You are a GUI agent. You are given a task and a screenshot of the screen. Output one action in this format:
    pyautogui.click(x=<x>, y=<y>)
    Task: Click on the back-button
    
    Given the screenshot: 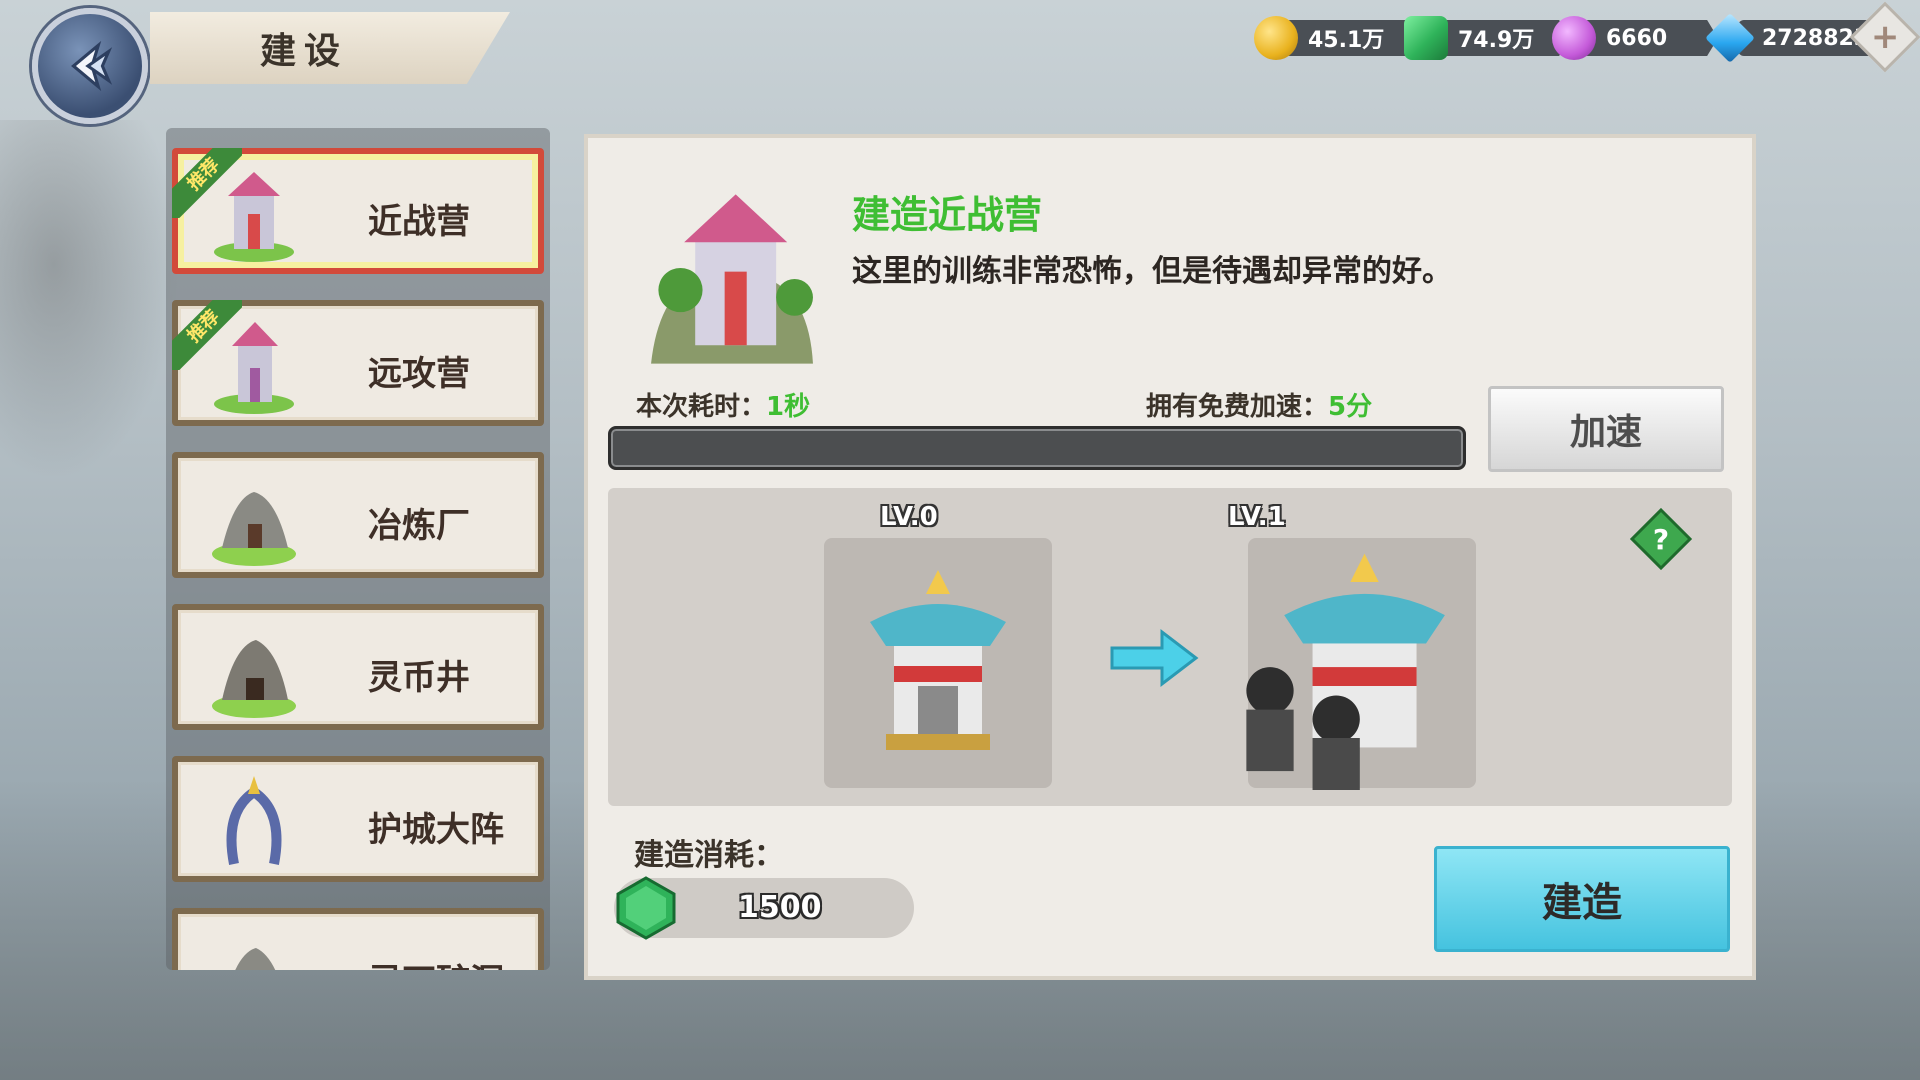 What is the action you would take?
    pyautogui.click(x=90, y=66)
    